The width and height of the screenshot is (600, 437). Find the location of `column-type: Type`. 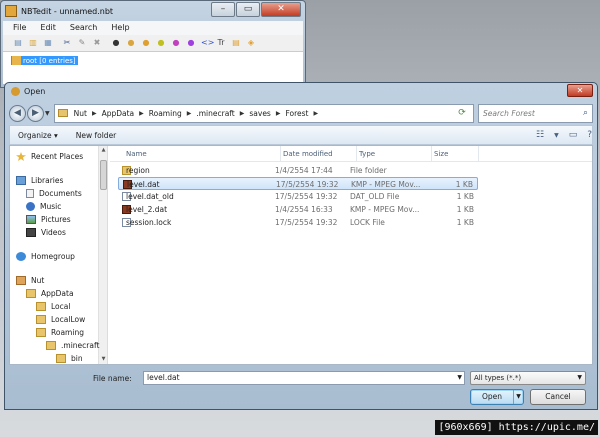

column-type: Type is located at coordinates (367, 154).